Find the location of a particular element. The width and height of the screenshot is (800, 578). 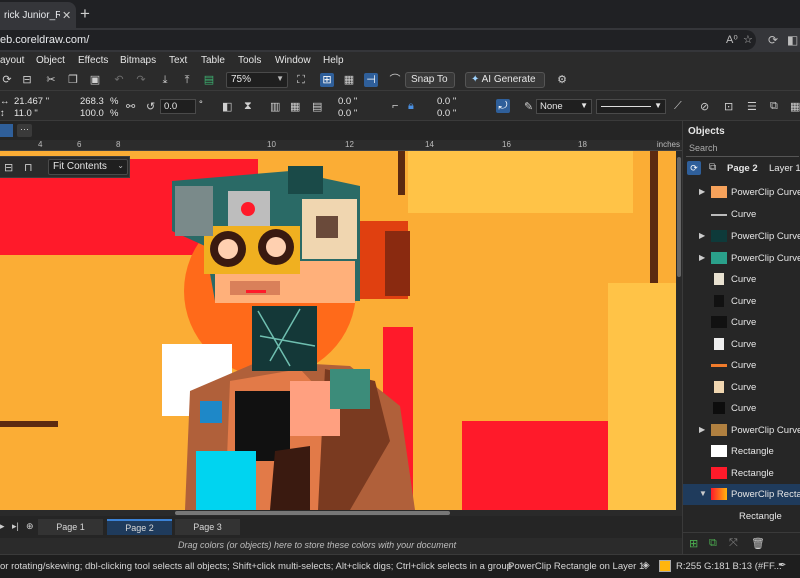

order-front-icon: ⊡ is located at coordinates (728, 106).